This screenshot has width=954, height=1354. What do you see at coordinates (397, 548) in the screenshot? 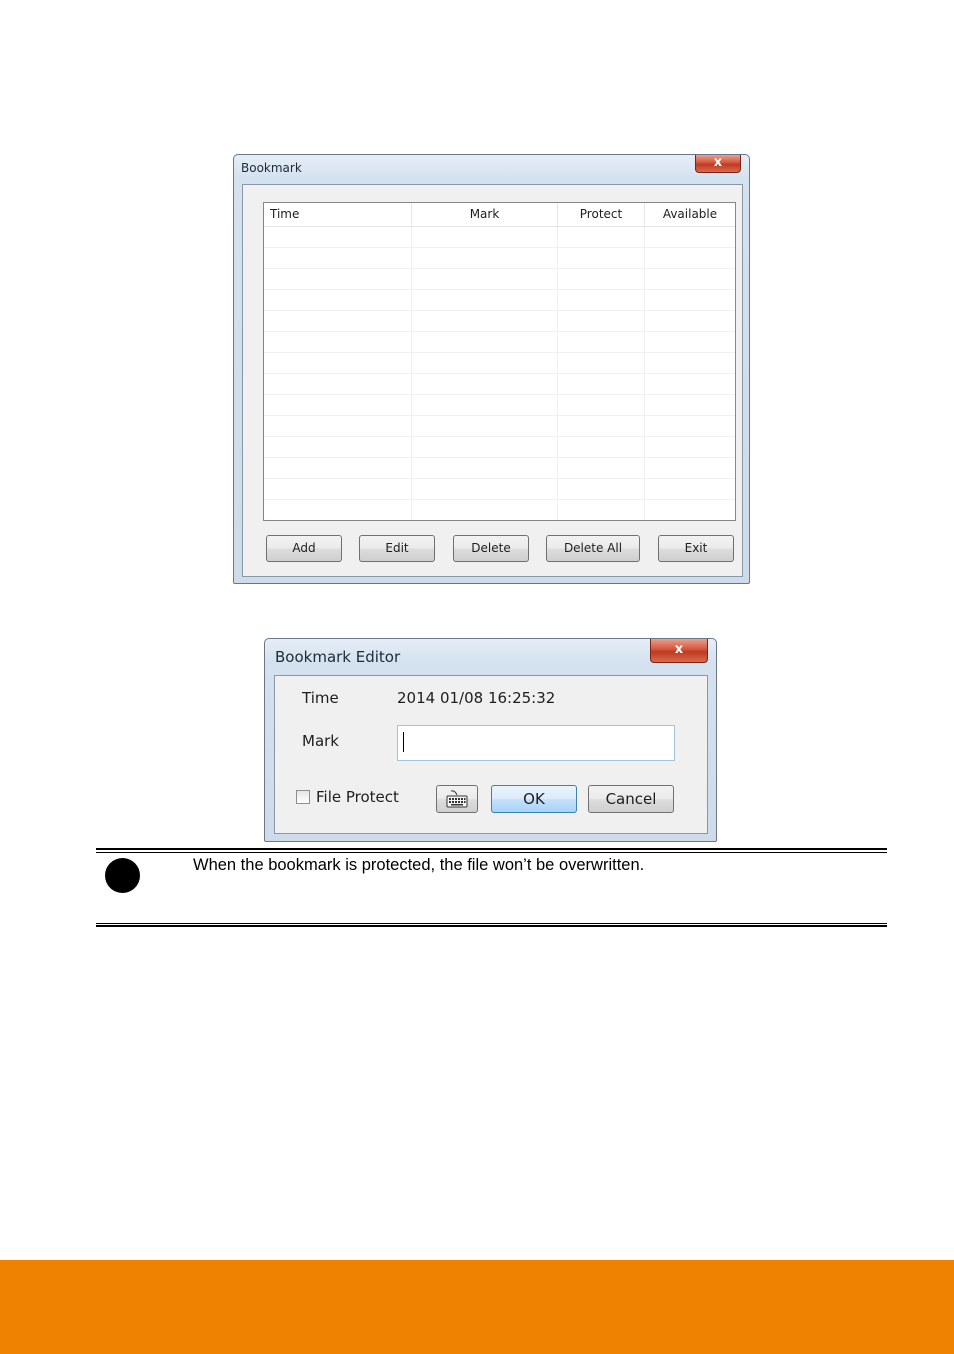
I see `edit-button: Edit` at bounding box center [397, 548].